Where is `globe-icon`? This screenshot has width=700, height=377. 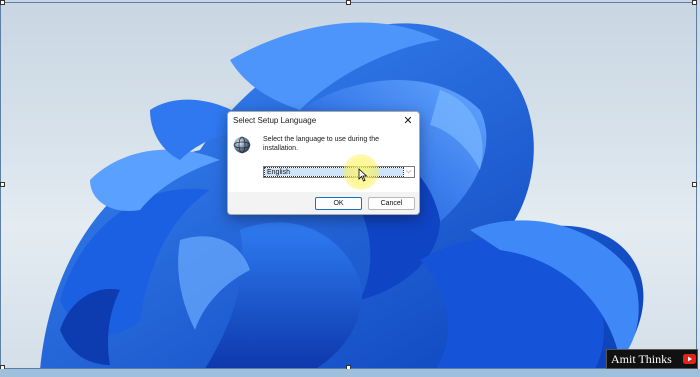
globe-icon is located at coordinates (242, 145).